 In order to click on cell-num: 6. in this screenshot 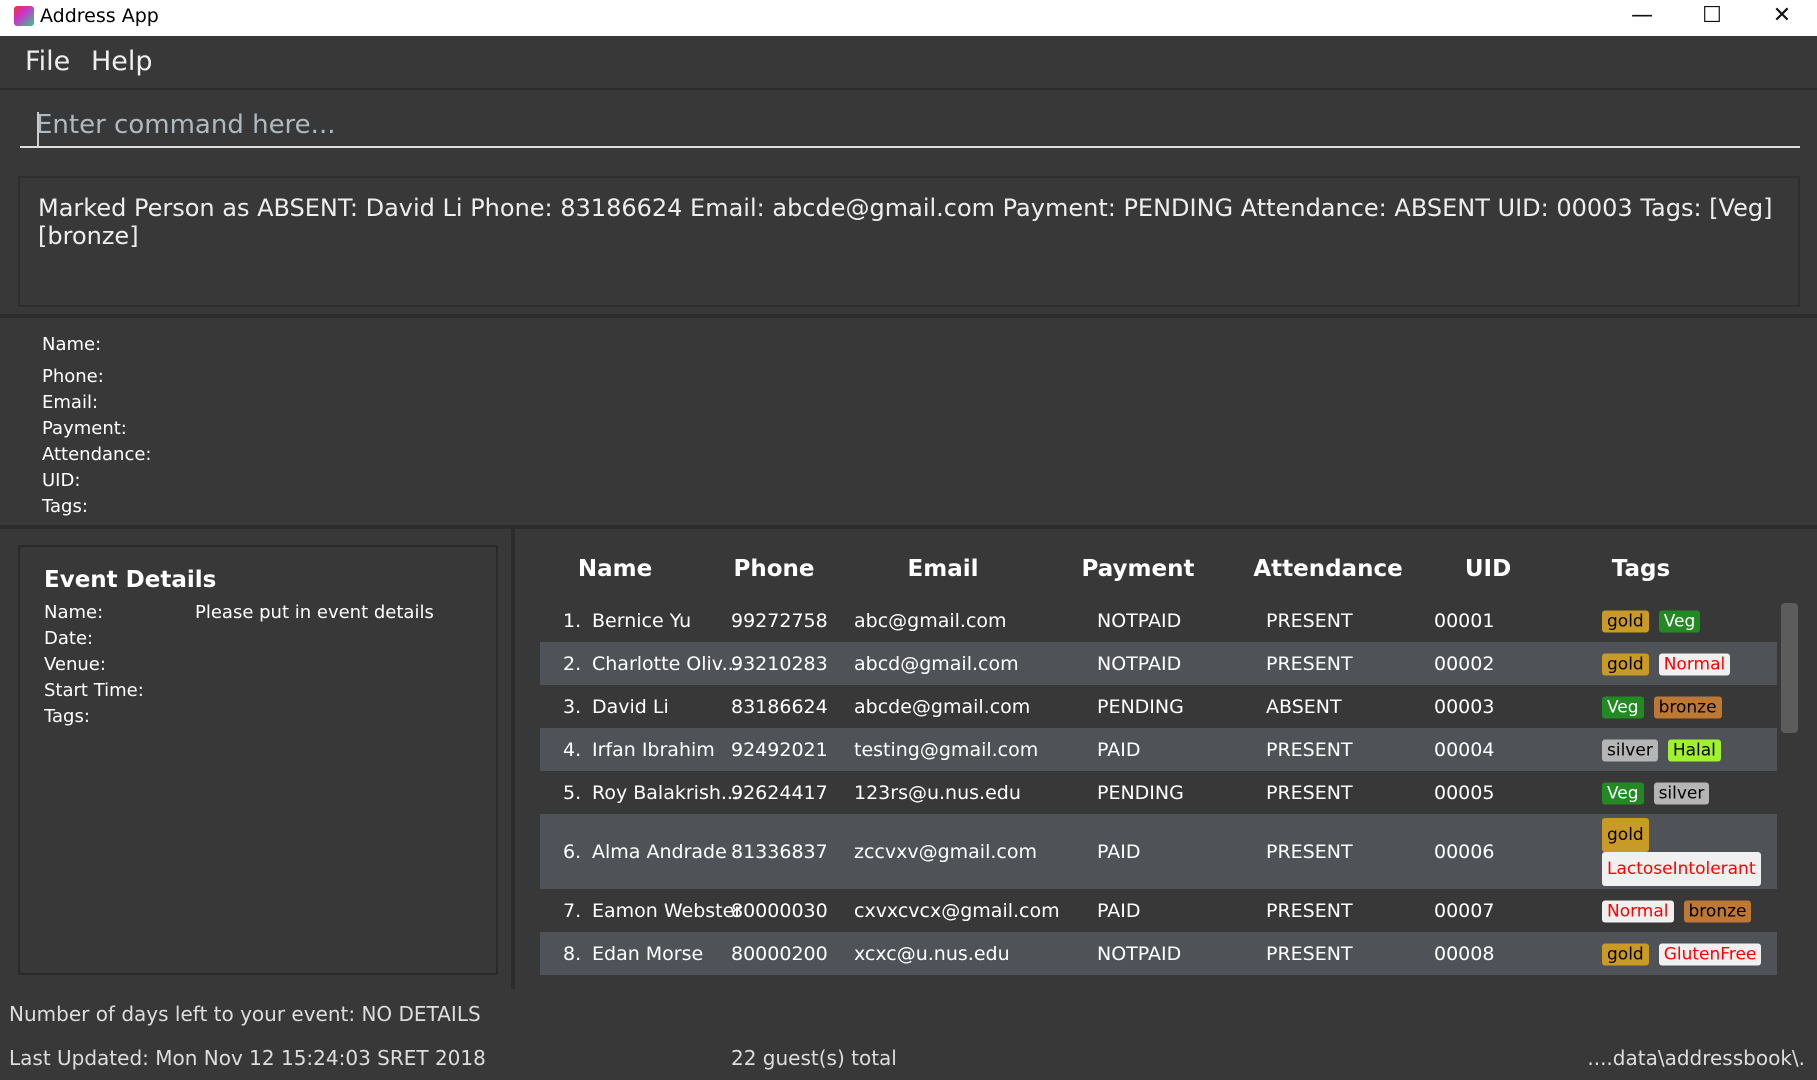, I will do `click(572, 851)`.